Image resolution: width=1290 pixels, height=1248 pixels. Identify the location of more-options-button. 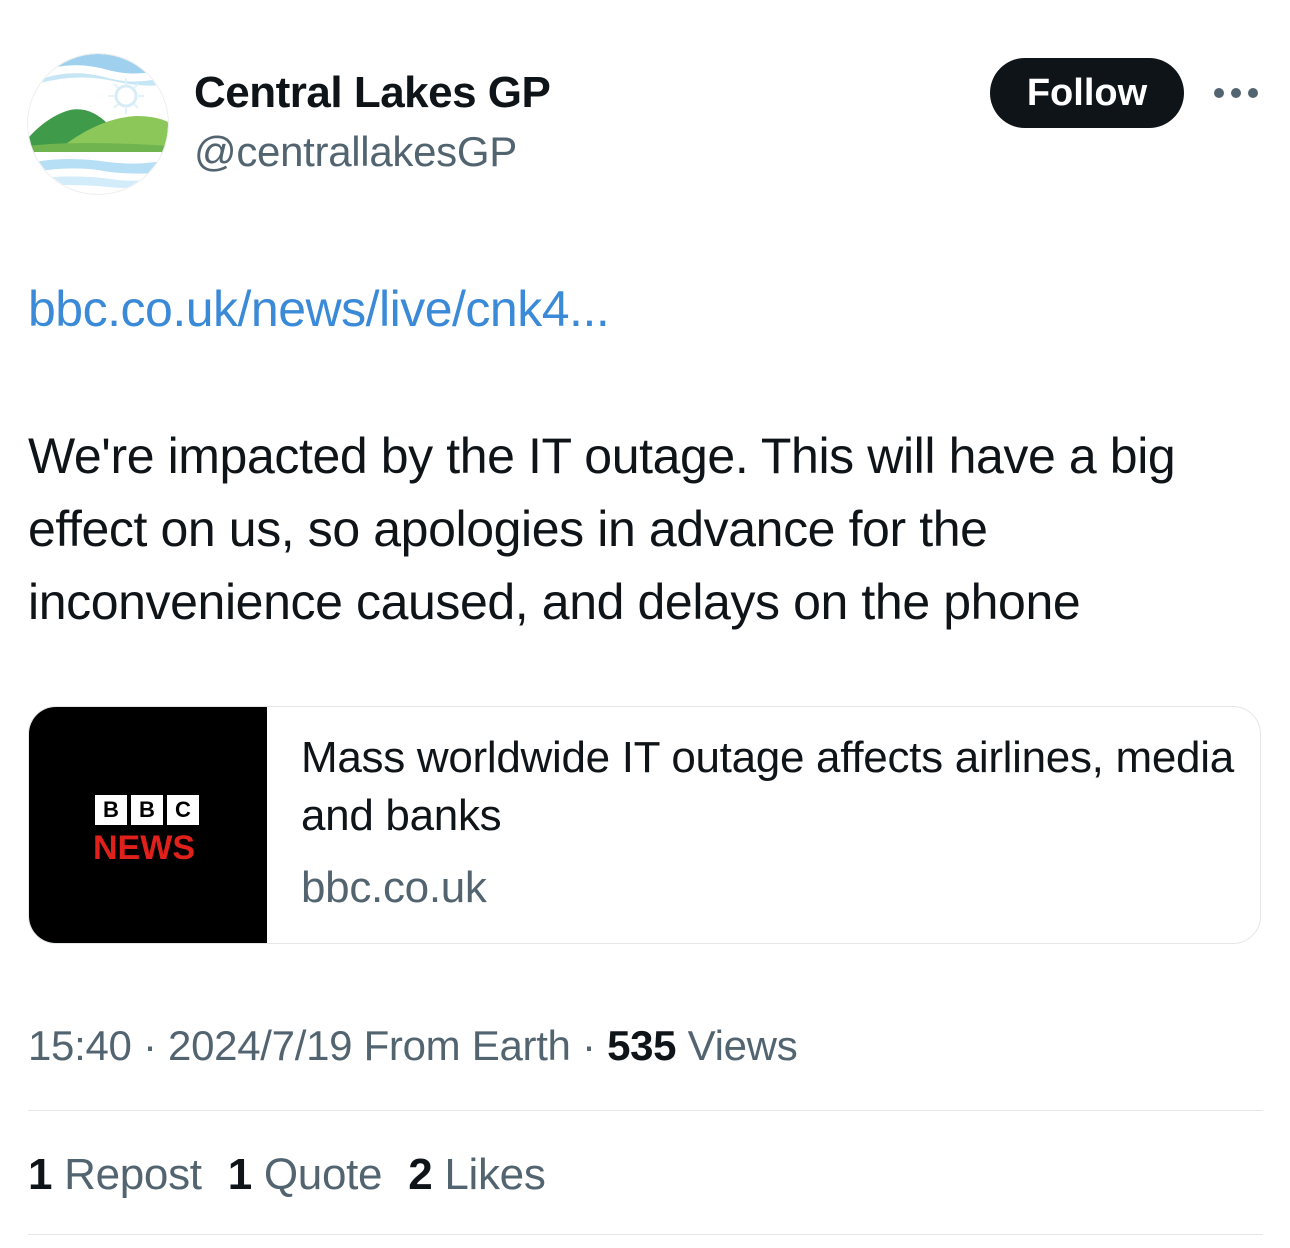
(1236, 93).